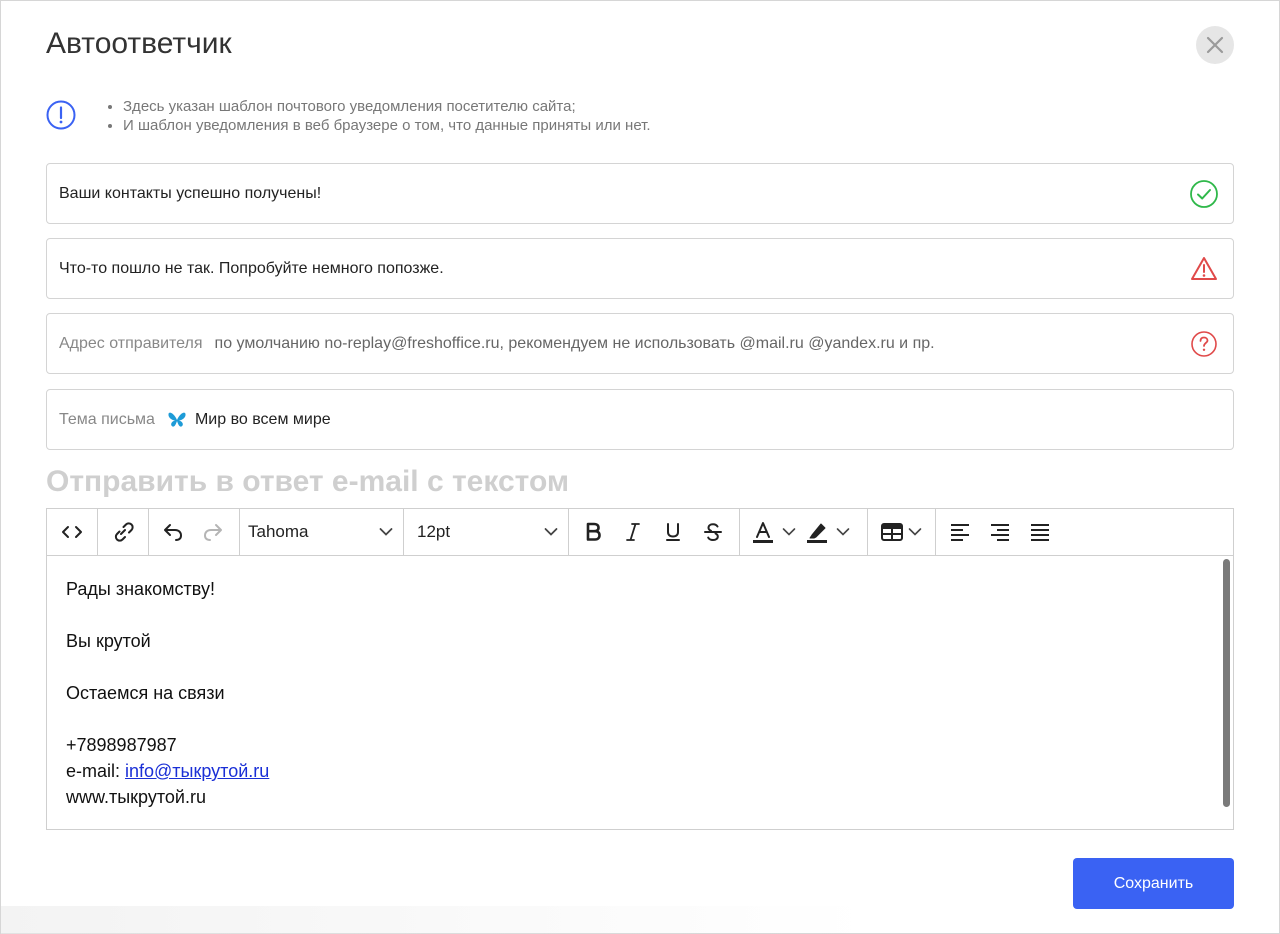  I want to click on bold-button, so click(593, 532).